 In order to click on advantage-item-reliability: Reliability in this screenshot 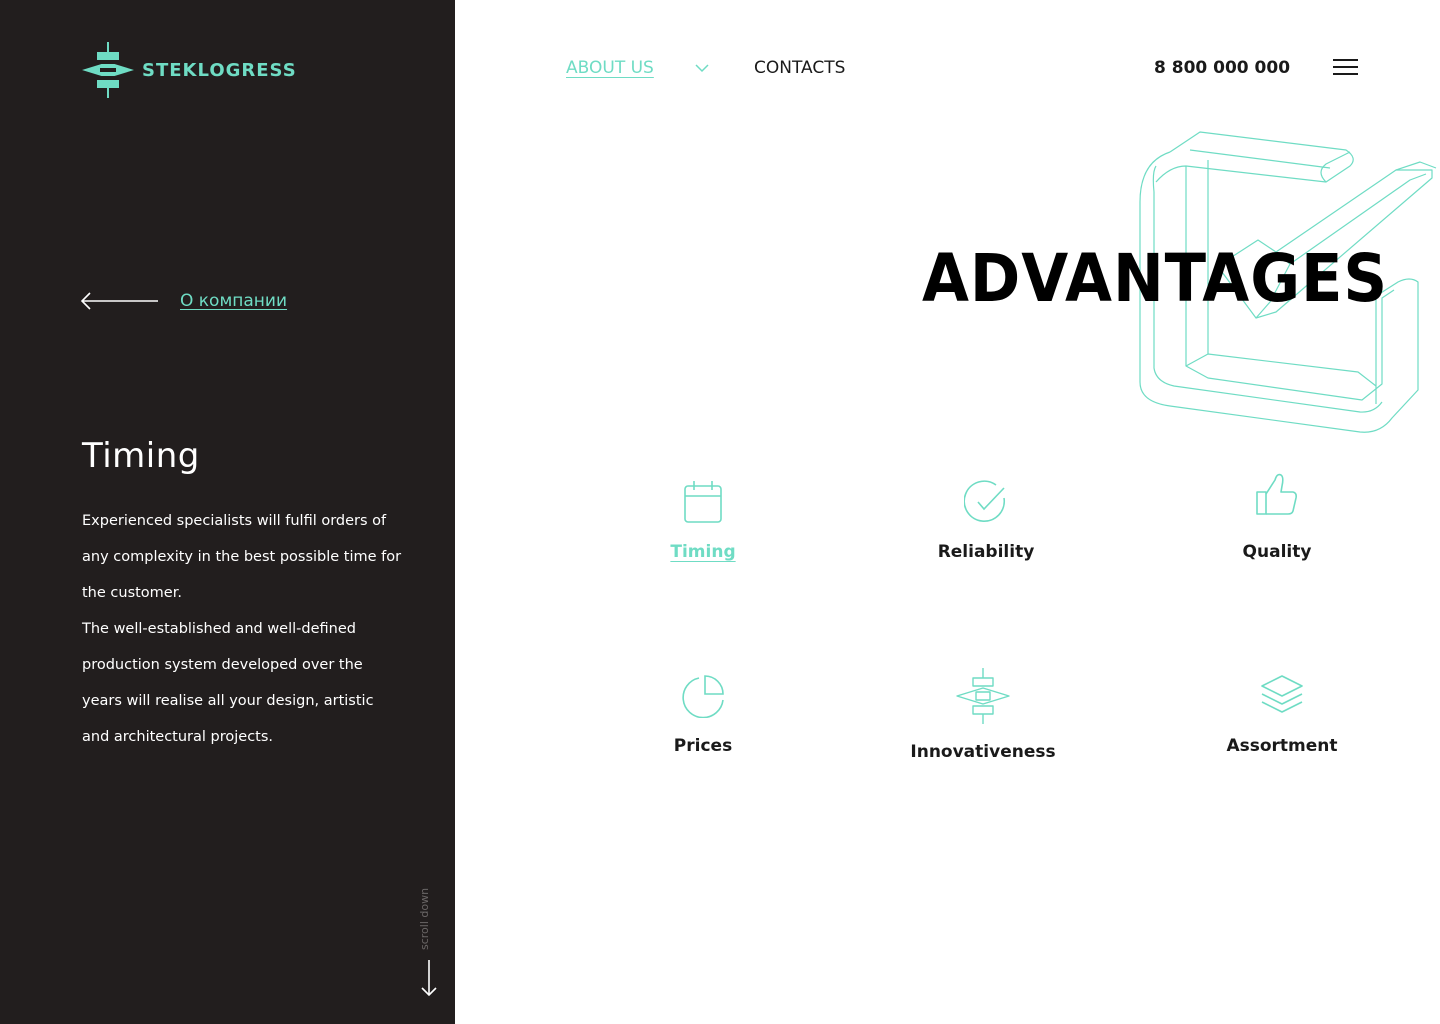, I will do `click(986, 521)`.